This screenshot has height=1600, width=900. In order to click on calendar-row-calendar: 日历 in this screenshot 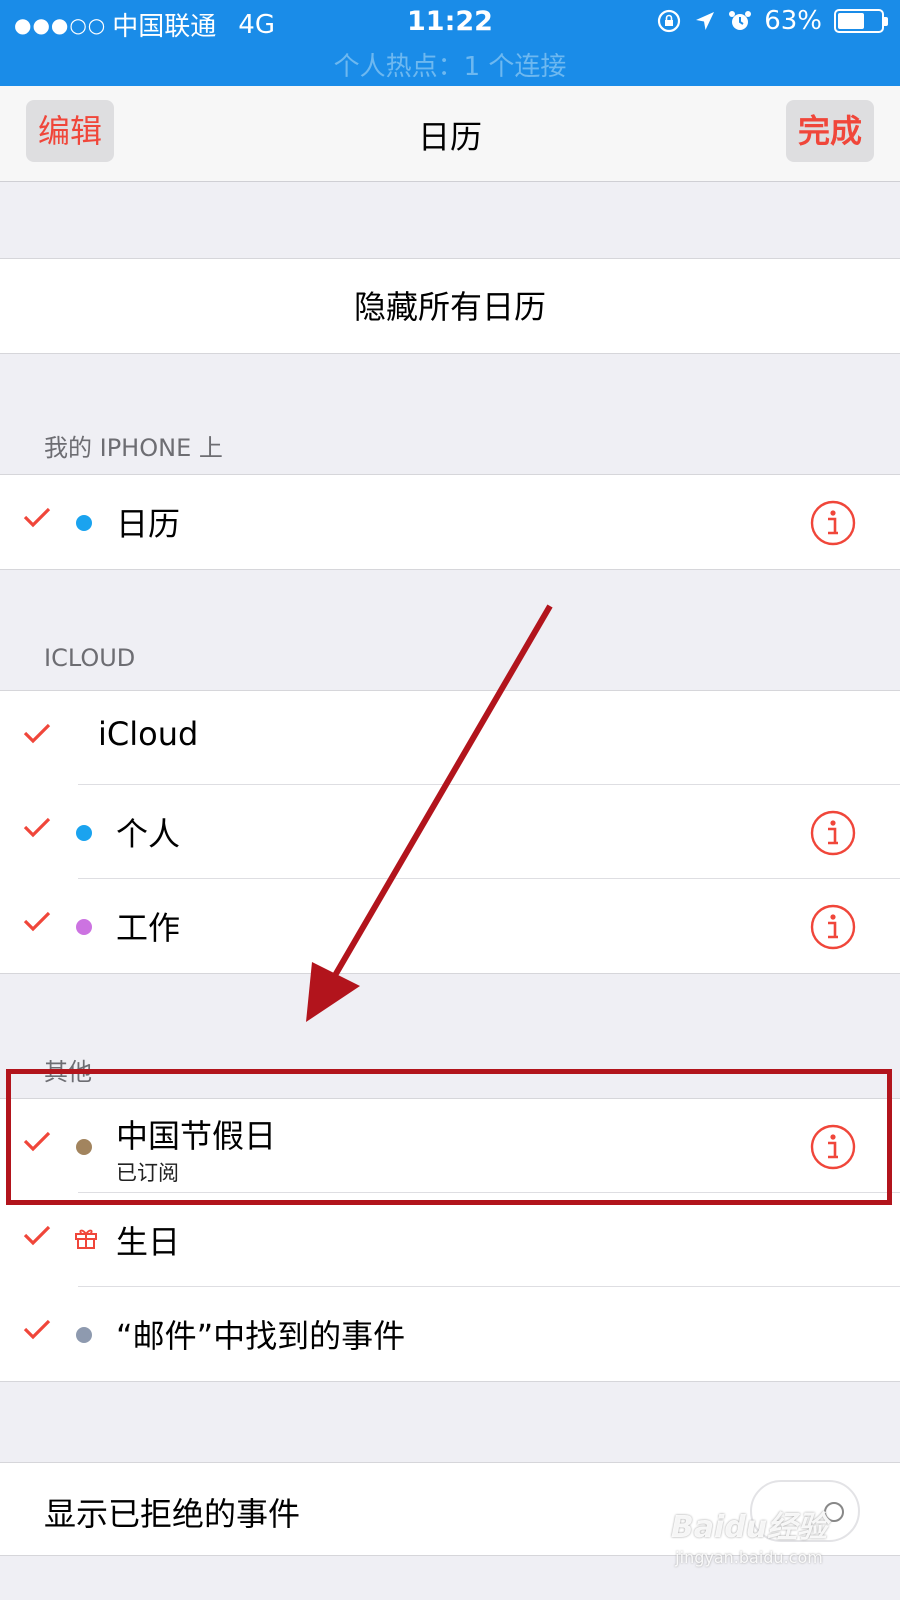, I will do `click(450, 522)`.